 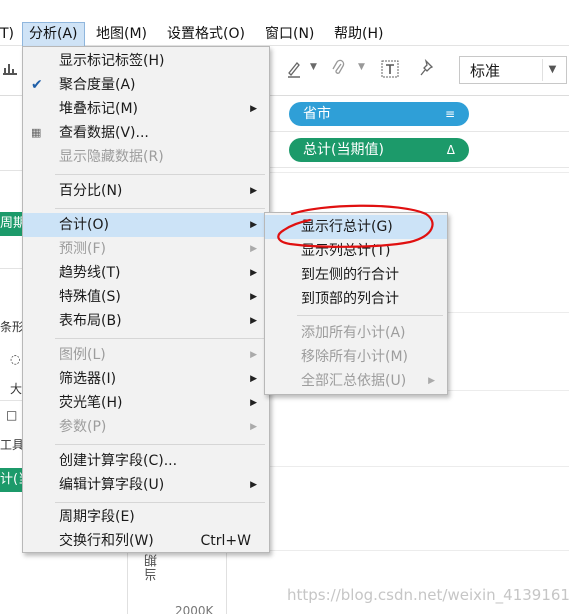 What do you see at coordinates (146, 355) in the screenshot?
I see `menu-item-legends: 图例(L) ▶` at bounding box center [146, 355].